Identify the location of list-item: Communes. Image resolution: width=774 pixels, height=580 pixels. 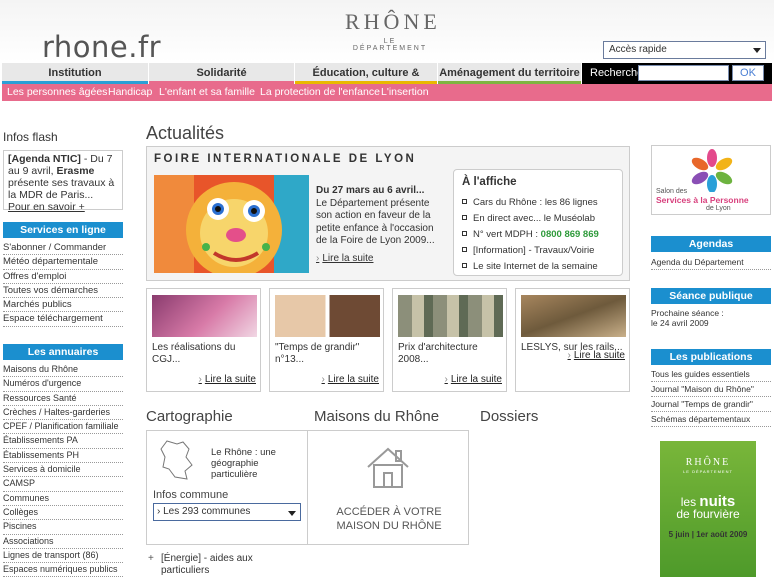
(63, 499).